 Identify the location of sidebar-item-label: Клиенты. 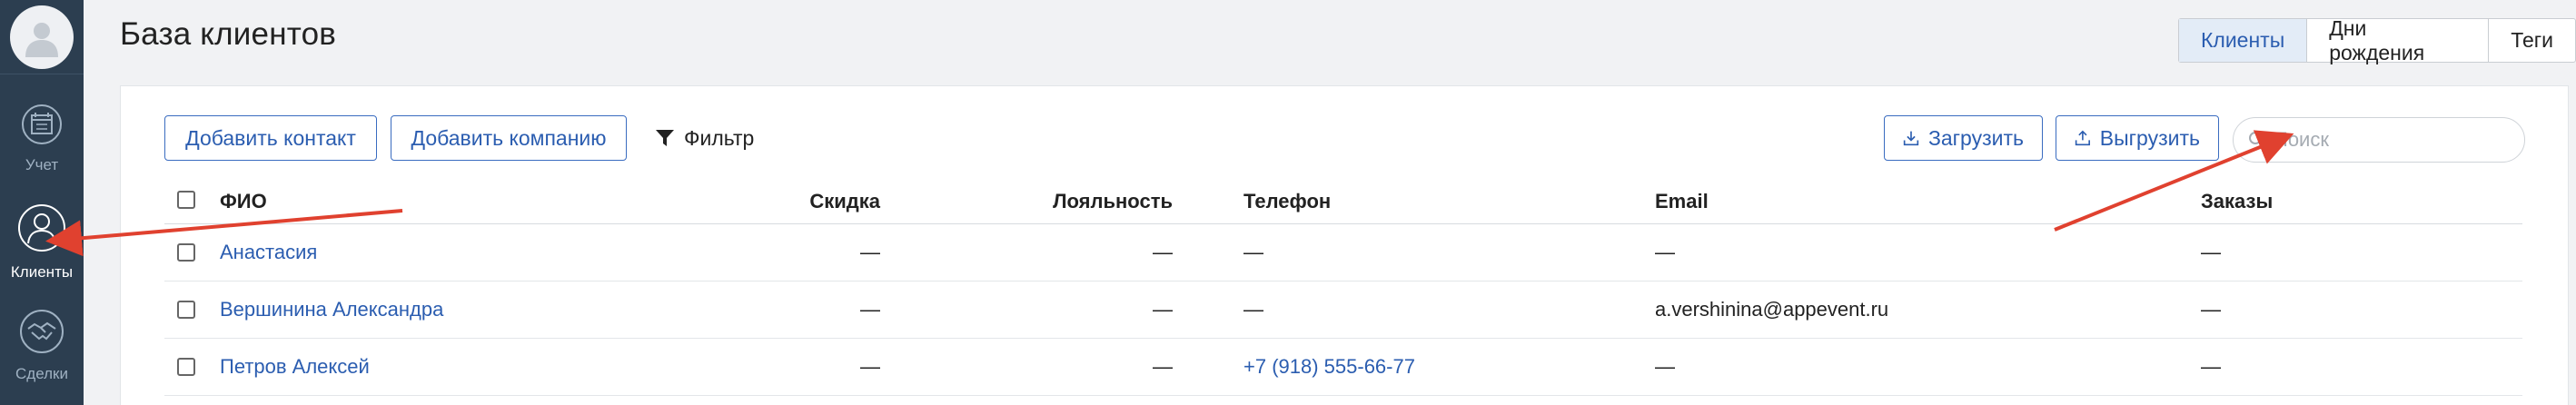
(42, 272).